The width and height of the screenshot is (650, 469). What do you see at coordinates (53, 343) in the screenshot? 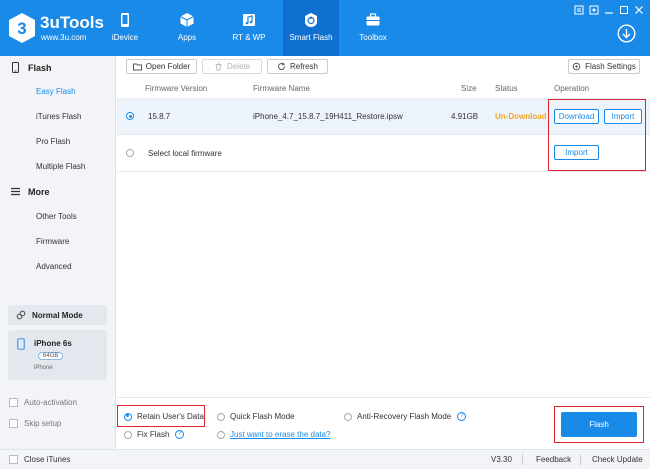
I see `device-name: iPhone 6s` at bounding box center [53, 343].